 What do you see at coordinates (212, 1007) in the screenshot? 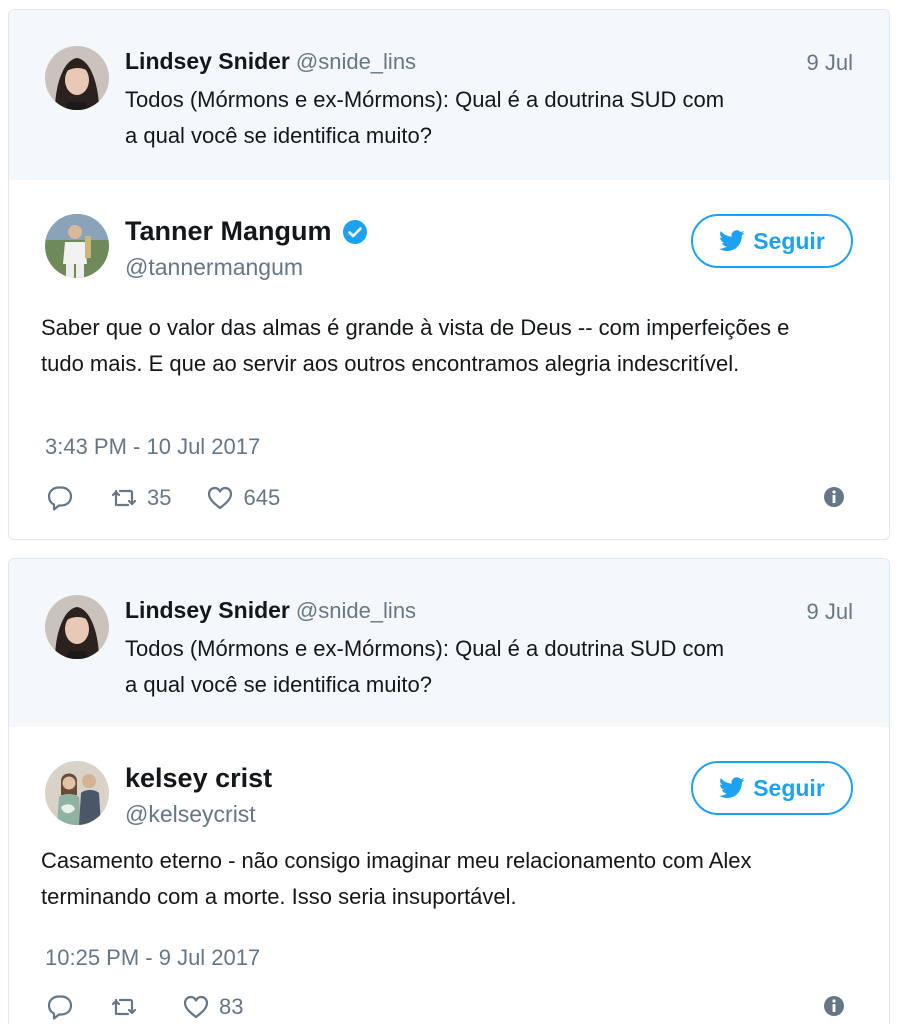
I see `like-button: 83` at bounding box center [212, 1007].